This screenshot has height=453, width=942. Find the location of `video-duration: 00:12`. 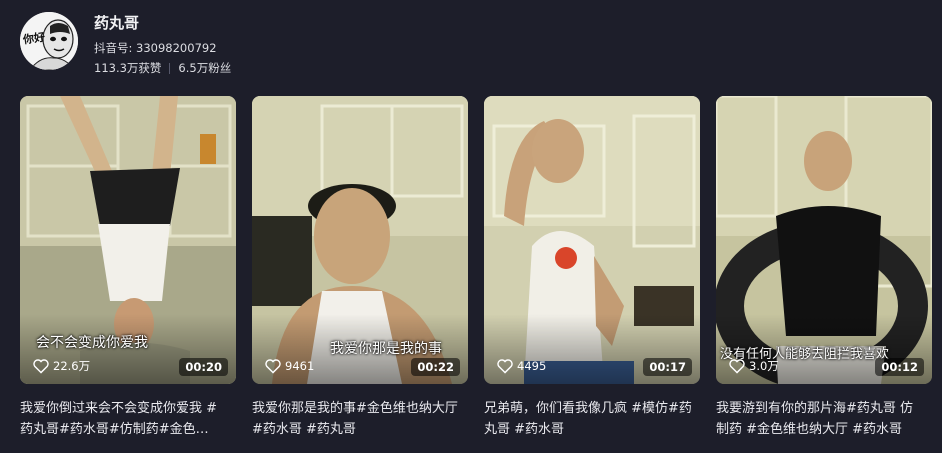

video-duration: 00:12 is located at coordinates (899, 367).